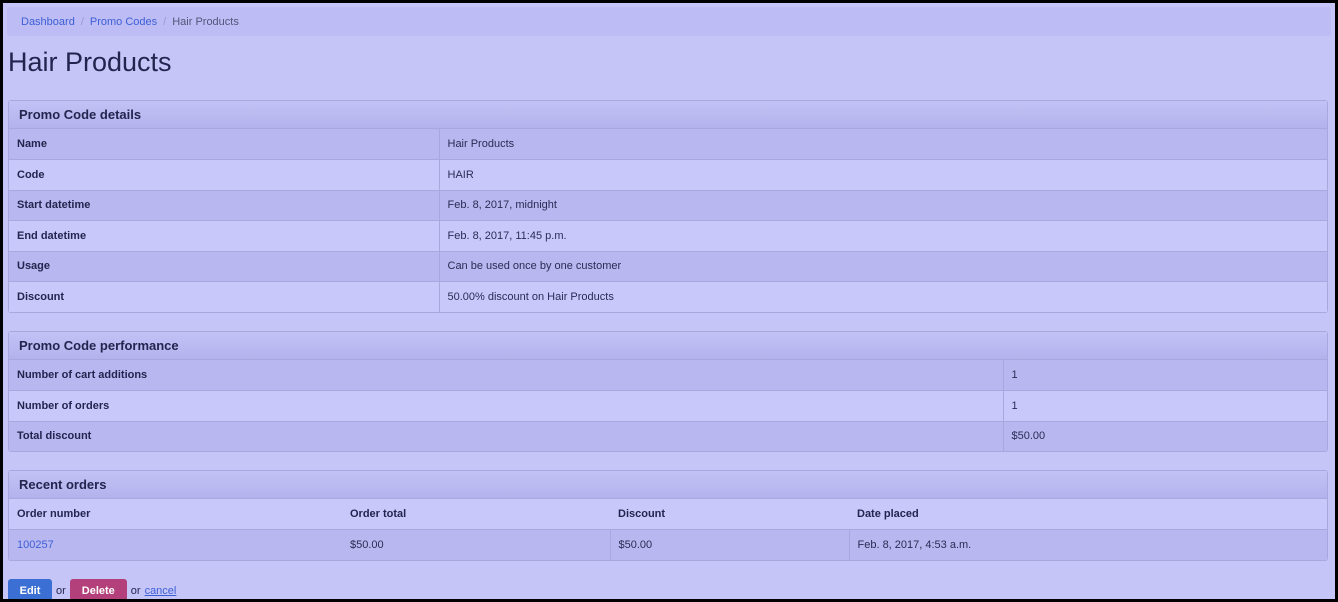  Describe the element at coordinates (41, 296) in the screenshot. I see `detail-label: Discount` at that location.